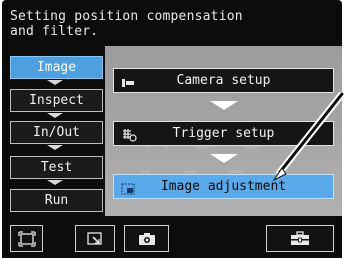 This screenshot has width=344, height=258. I want to click on sidebar-item-label: Image, so click(56, 67).